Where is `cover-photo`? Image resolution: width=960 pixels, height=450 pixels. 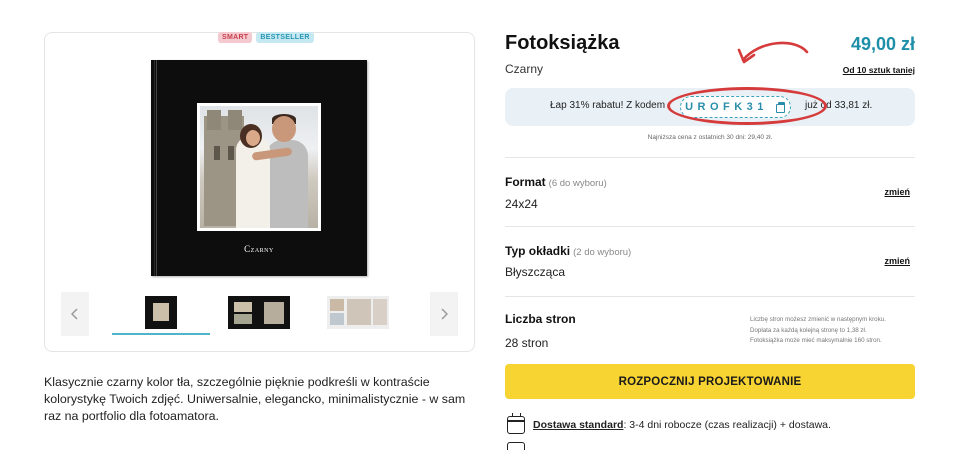 cover-photo is located at coordinates (259, 167).